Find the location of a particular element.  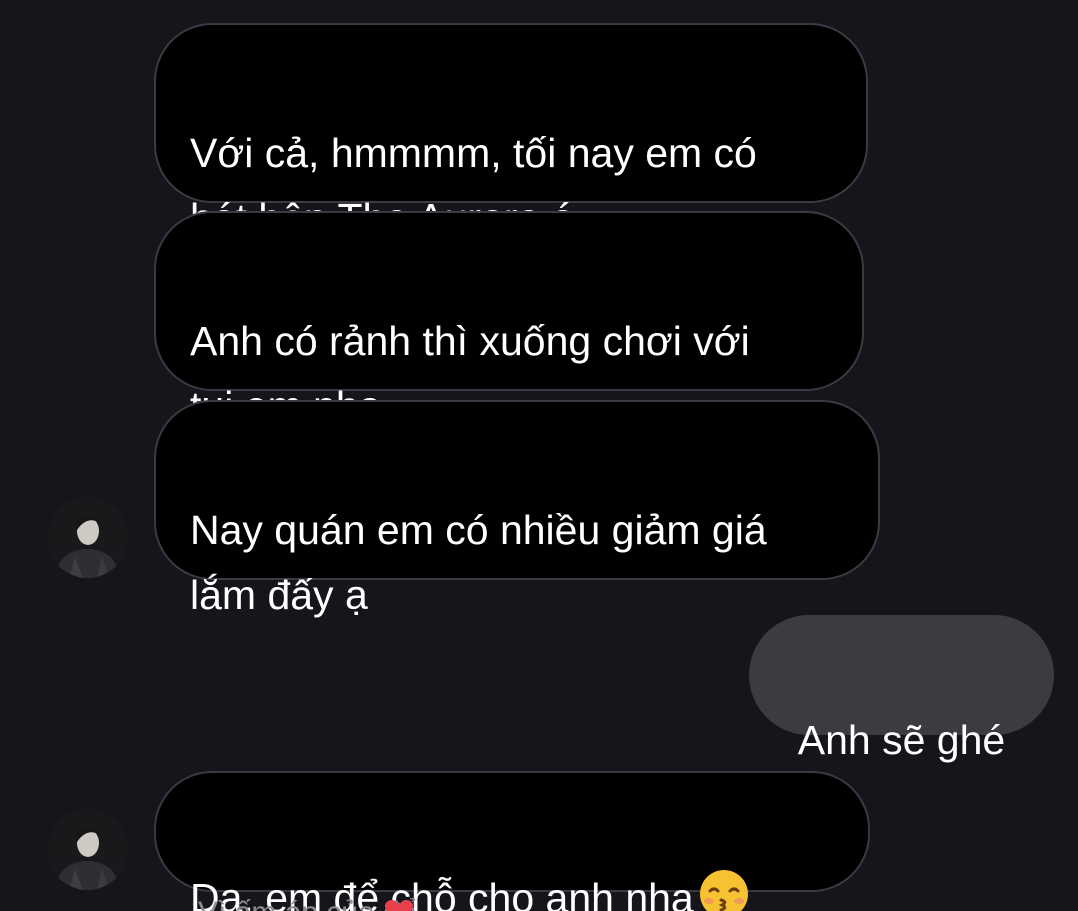

message-text: Nay quán em có nhiều giảm giá lắm đấy ạ is located at coordinates (478, 562).